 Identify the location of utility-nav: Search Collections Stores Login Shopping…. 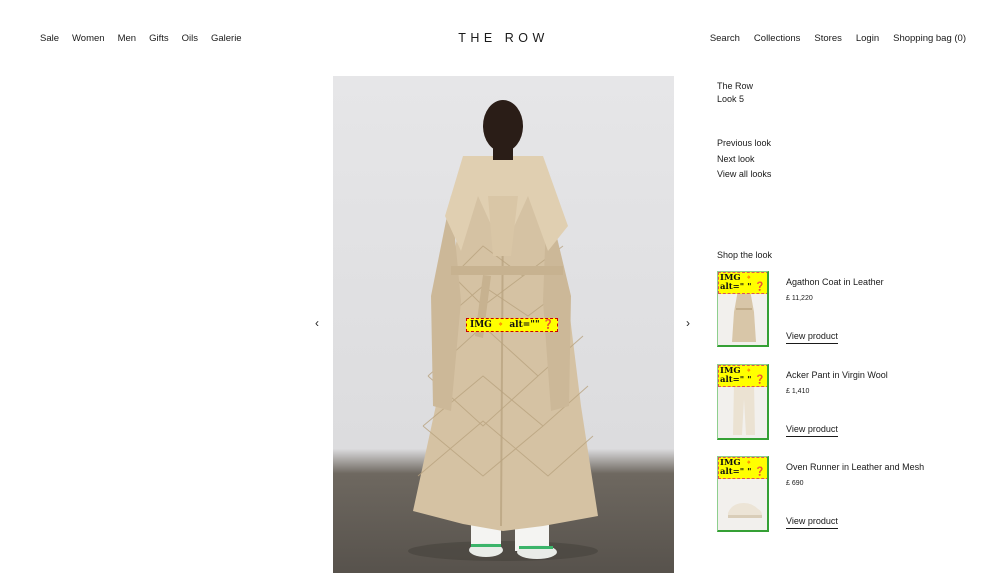
(831, 38).